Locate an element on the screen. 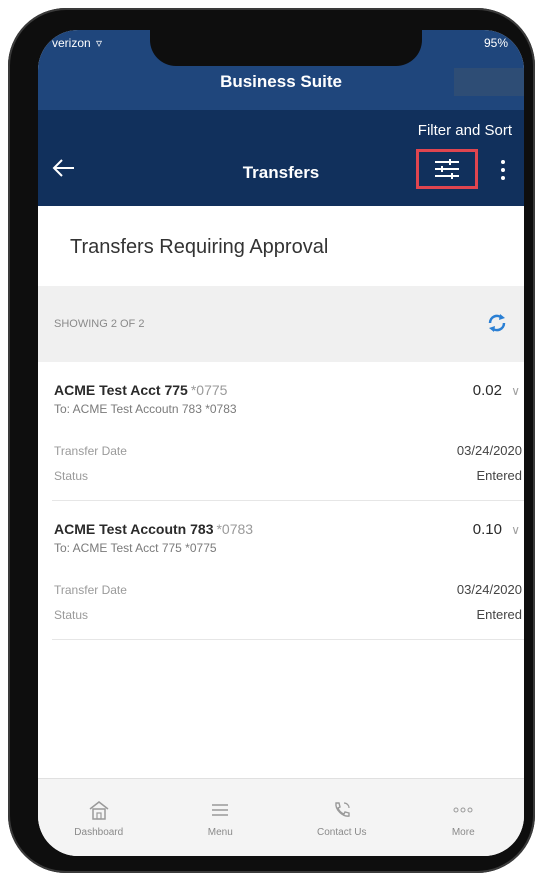 This screenshot has height=881, width=545. nav-label: Dashboard is located at coordinates (99, 832).